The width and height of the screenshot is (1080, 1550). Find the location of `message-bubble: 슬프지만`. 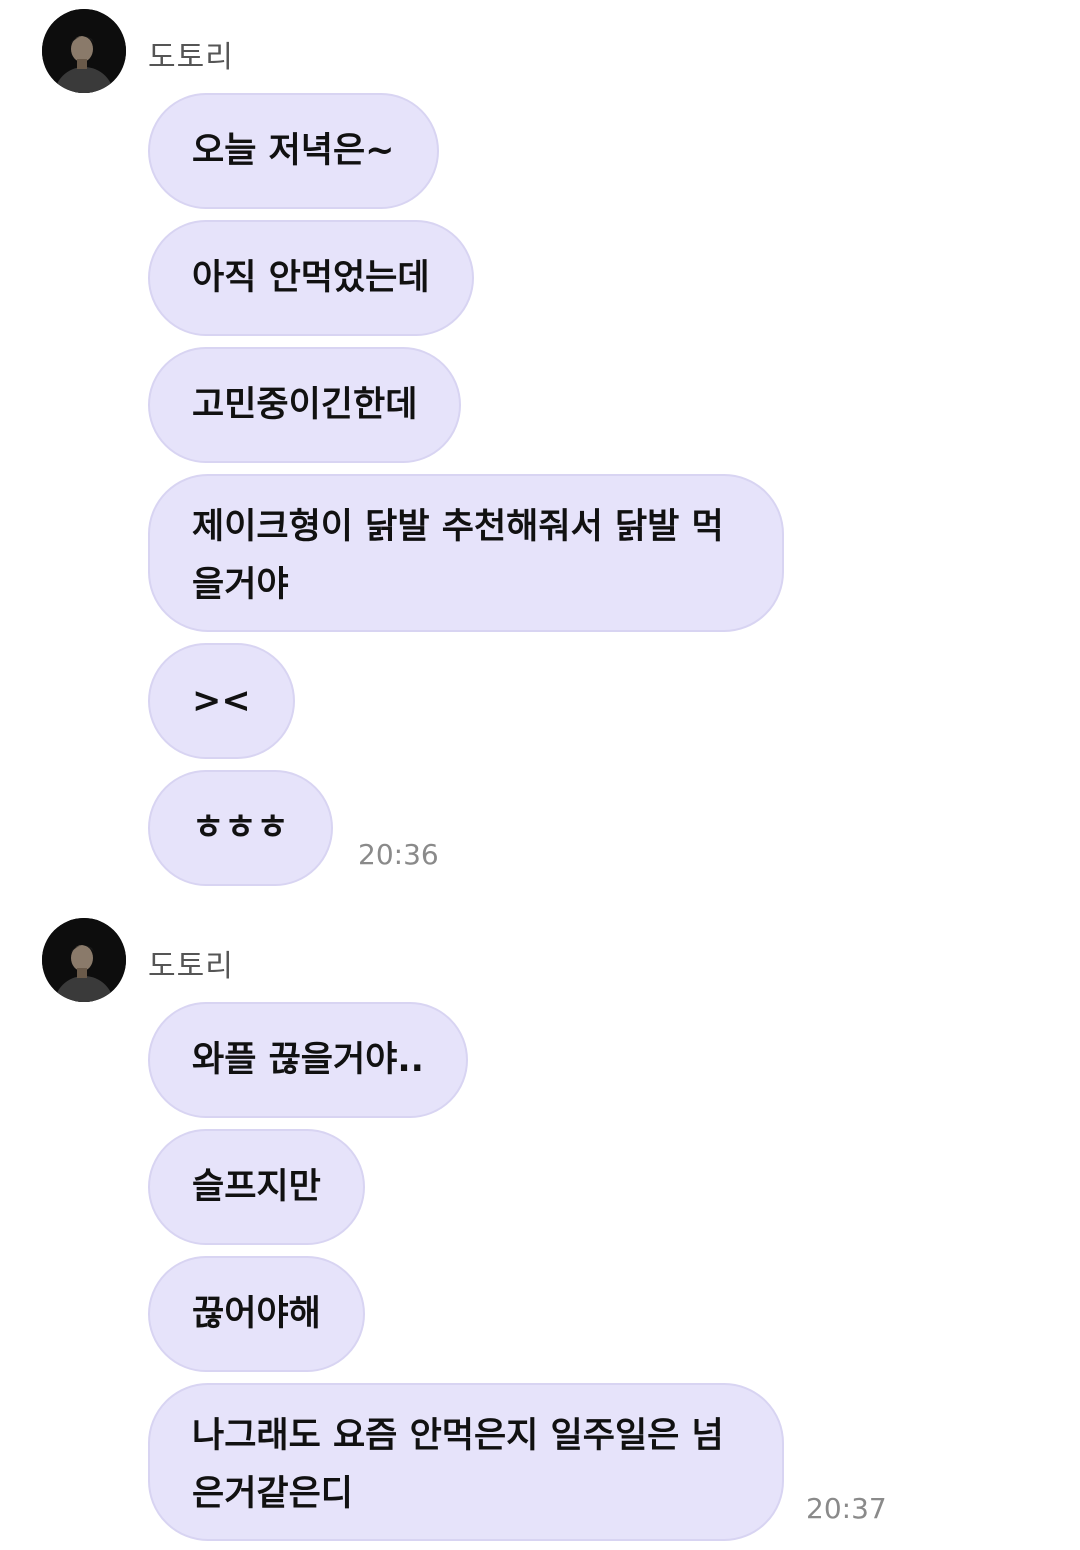

message-bubble: 슬프지만 is located at coordinates (256, 1187).